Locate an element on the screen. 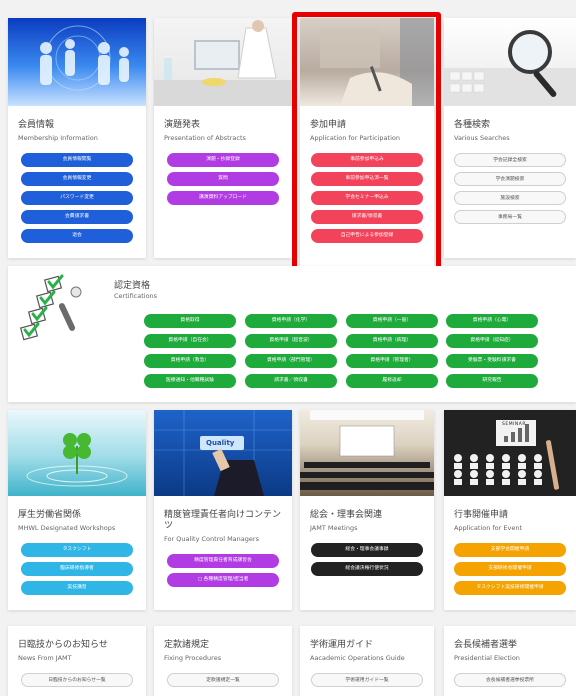  election-ballot-button: 会長候補者選挙投票所 is located at coordinates (510, 680).